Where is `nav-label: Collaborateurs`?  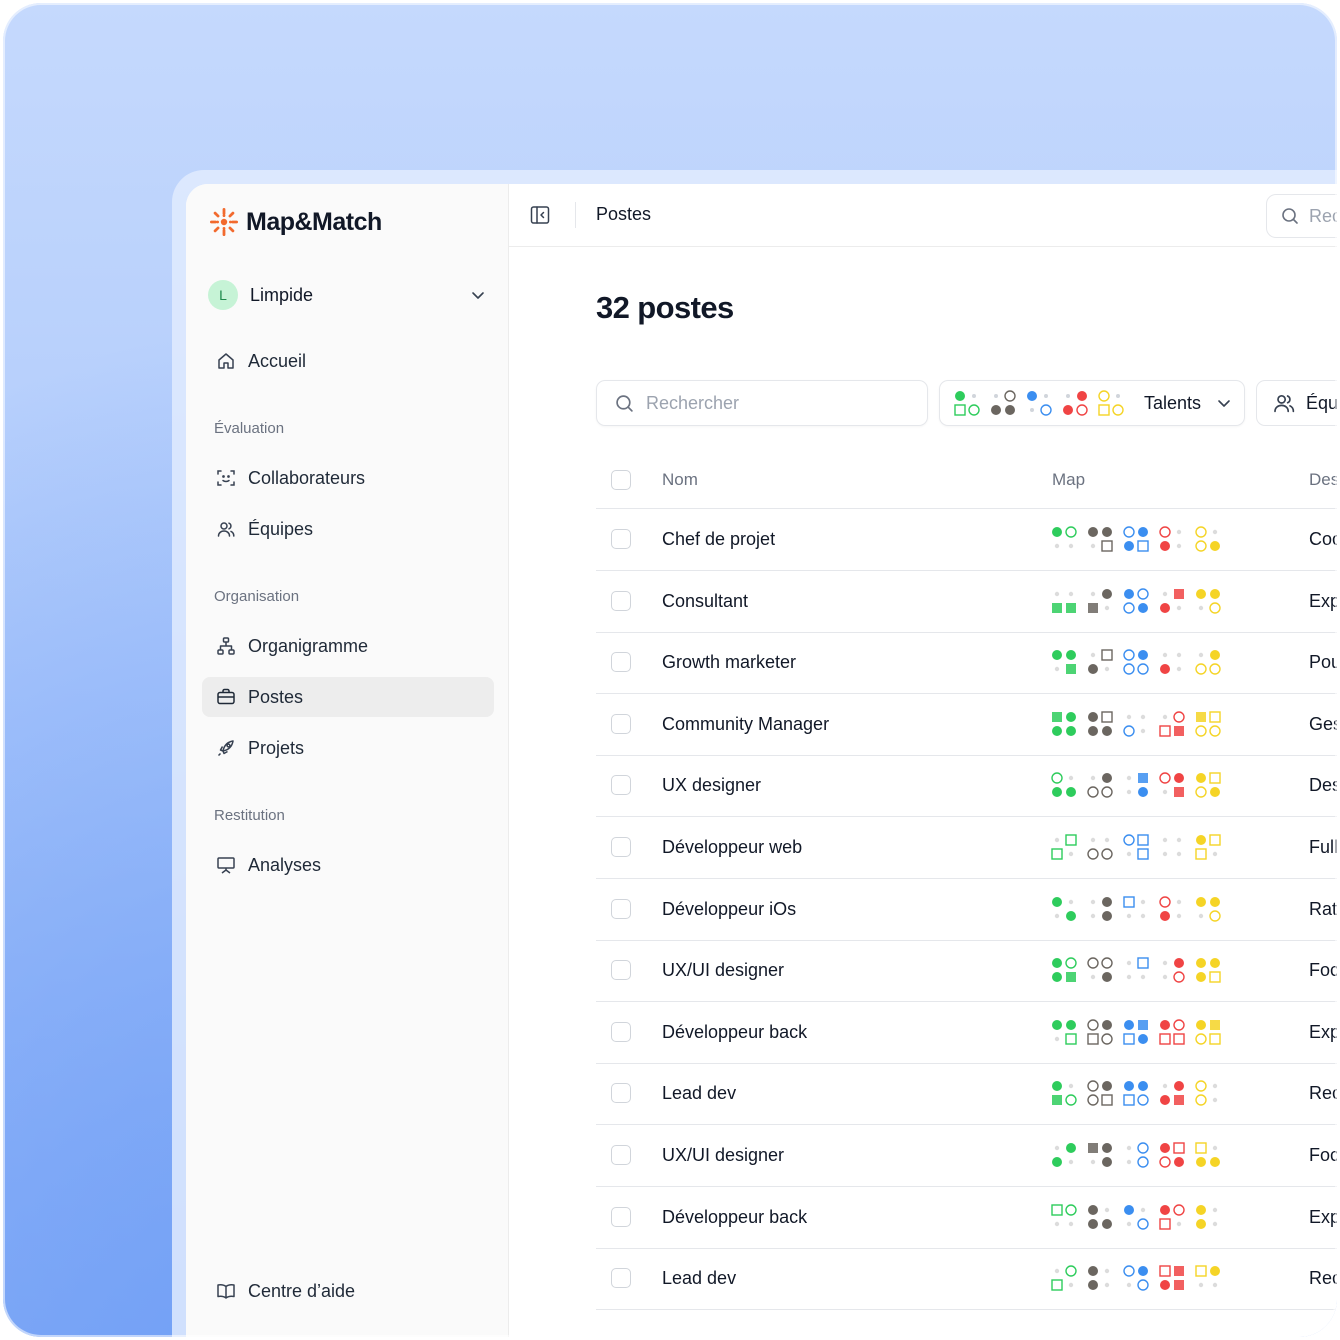
nav-label: Collaborateurs is located at coordinates (307, 477).